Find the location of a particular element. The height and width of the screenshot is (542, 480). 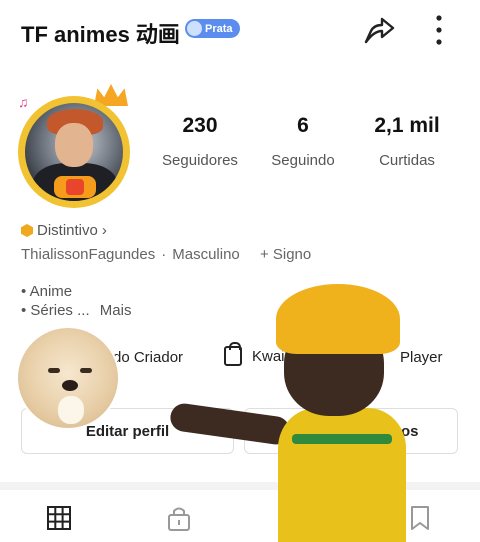

music-note-icon: ♫ is located at coordinates (23, 102).